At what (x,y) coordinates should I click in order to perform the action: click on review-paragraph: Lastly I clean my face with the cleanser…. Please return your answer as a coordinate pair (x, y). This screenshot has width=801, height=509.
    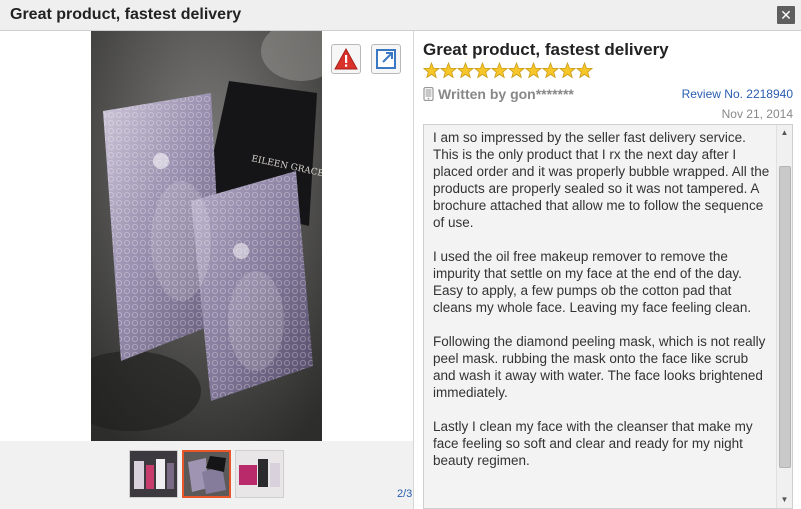
    Looking at the image, I should click on (593, 443).